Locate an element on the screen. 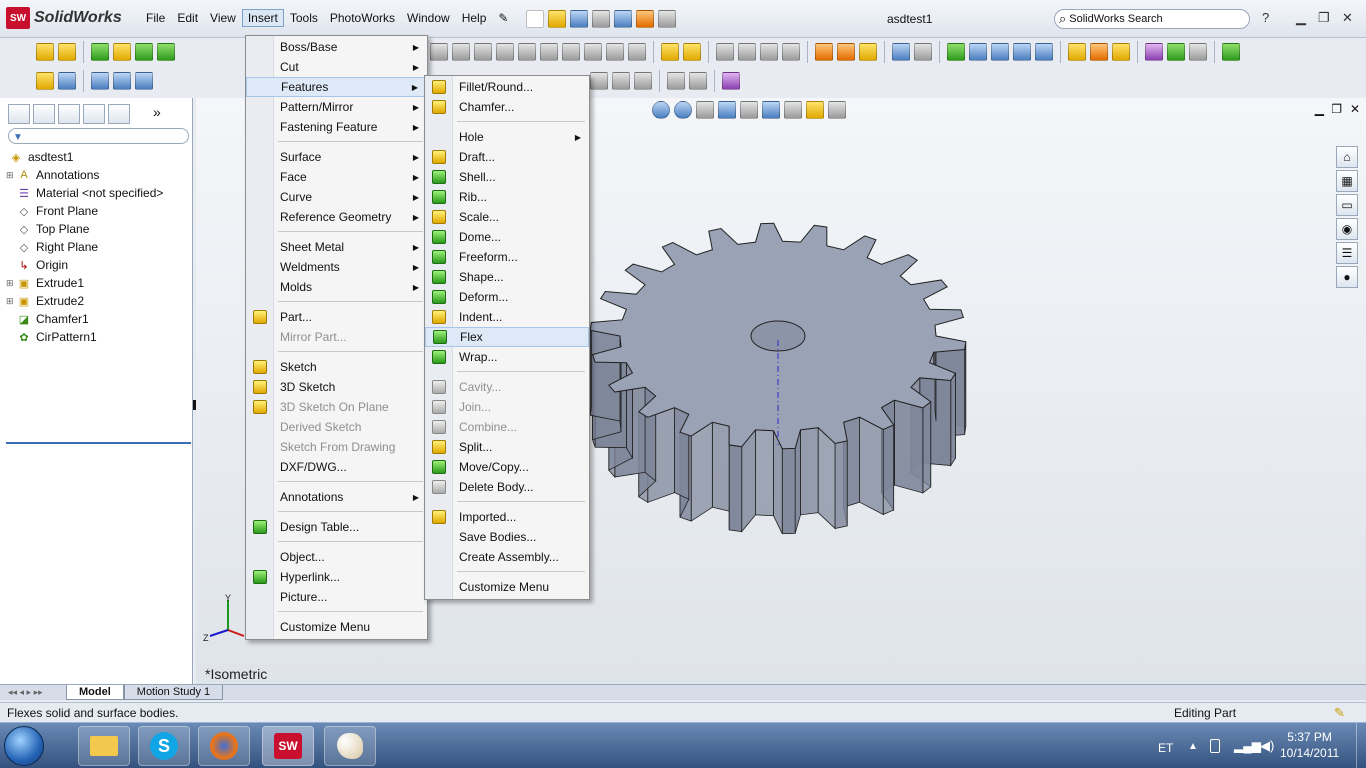 Image resolution: width=1366 pixels, height=768 pixels. smart-dimension-icon is located at coordinates (67, 81).